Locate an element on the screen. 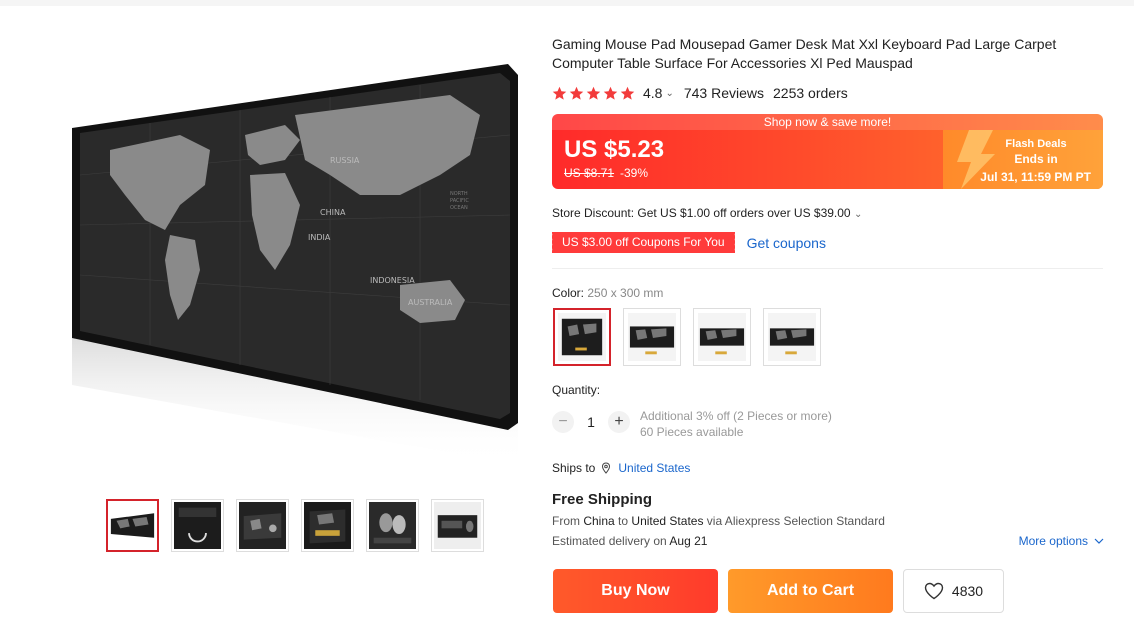 The width and height of the screenshot is (1134, 620). discount-percent: -39% is located at coordinates (634, 173).